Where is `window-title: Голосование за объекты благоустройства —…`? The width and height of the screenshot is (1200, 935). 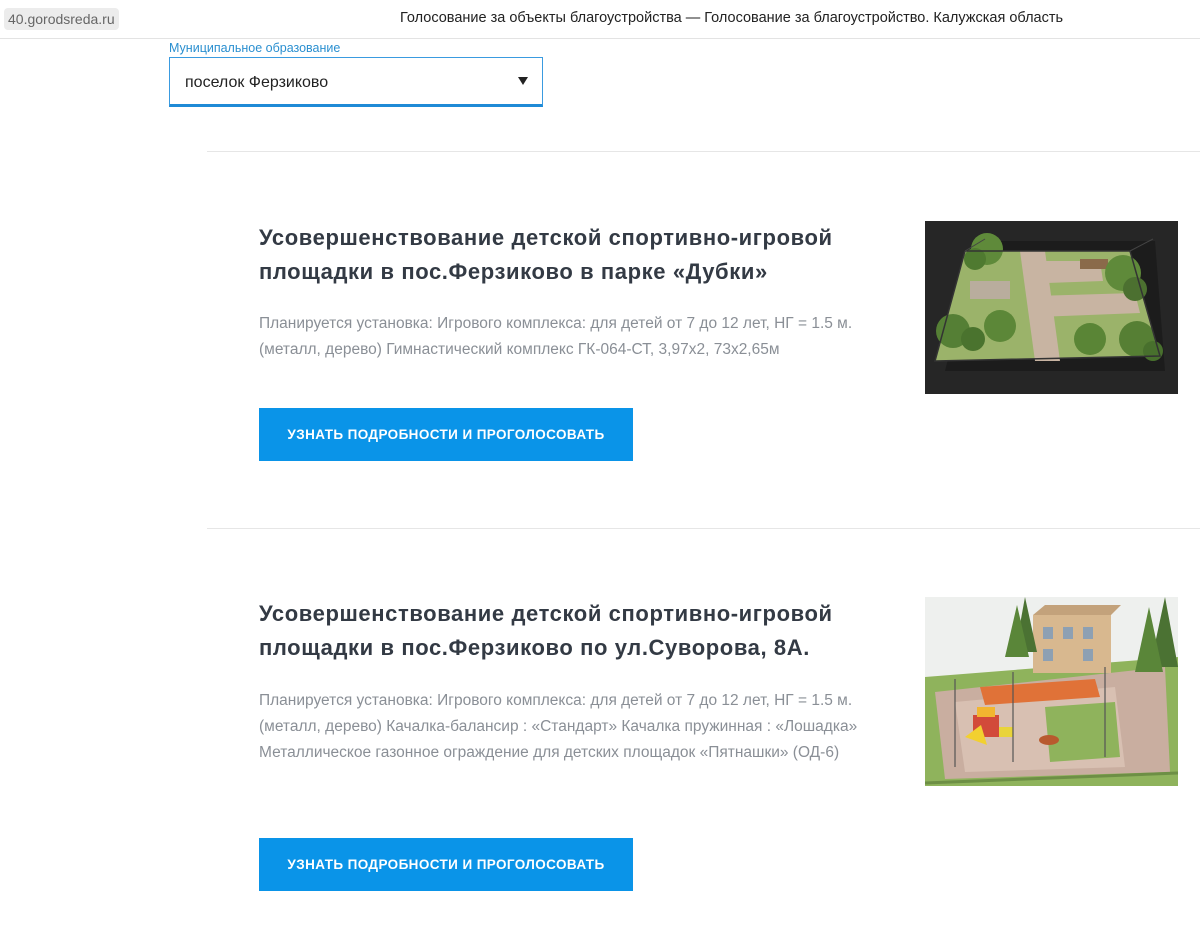 window-title: Голосование за объекты благоустройства —… is located at coordinates (732, 18).